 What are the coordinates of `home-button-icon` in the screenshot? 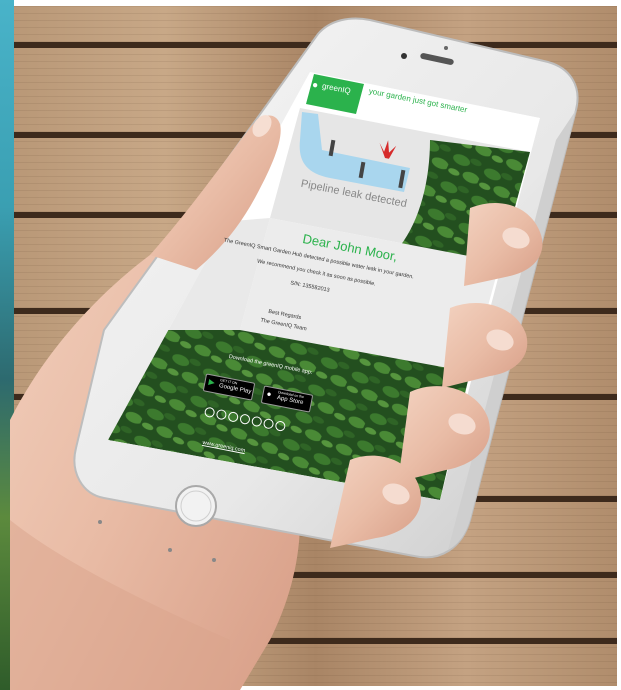 It's located at (196, 506).